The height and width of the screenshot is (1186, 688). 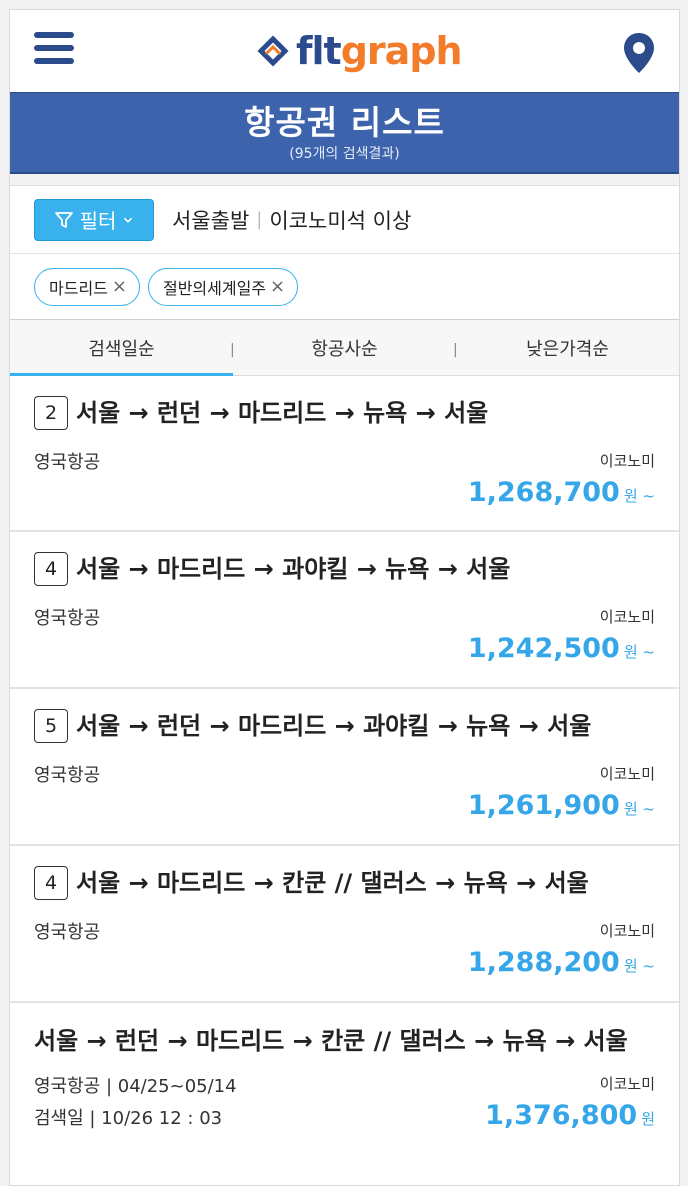 I want to click on route: 2 서울 → 런던 → 마드리드 → 뉴욕 → 서울, so click(x=344, y=413).